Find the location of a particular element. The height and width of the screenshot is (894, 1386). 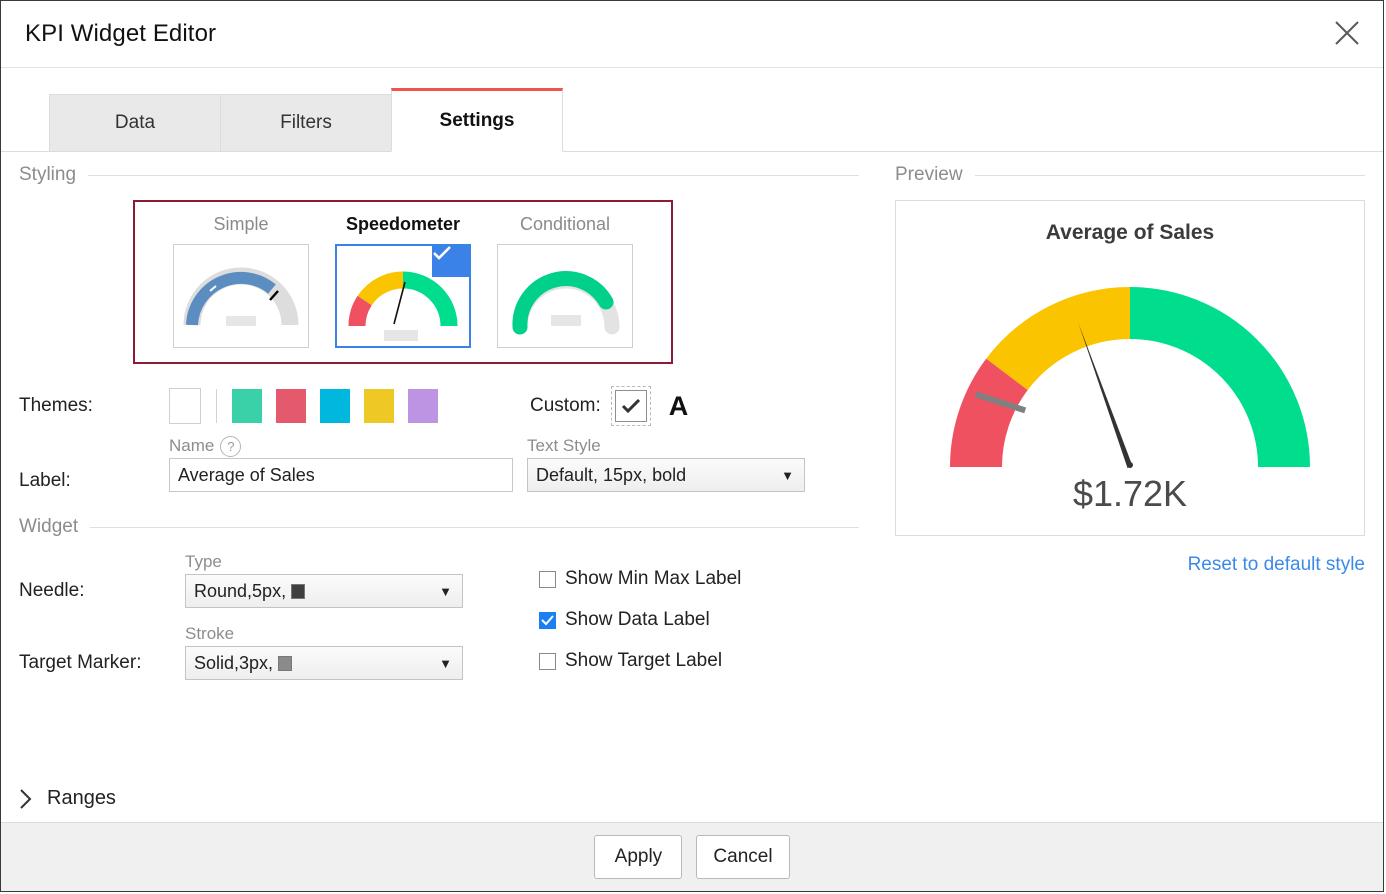

target-marker-stroke-block: Stroke Solid,3px, ▼ is located at coordinates (324, 651).